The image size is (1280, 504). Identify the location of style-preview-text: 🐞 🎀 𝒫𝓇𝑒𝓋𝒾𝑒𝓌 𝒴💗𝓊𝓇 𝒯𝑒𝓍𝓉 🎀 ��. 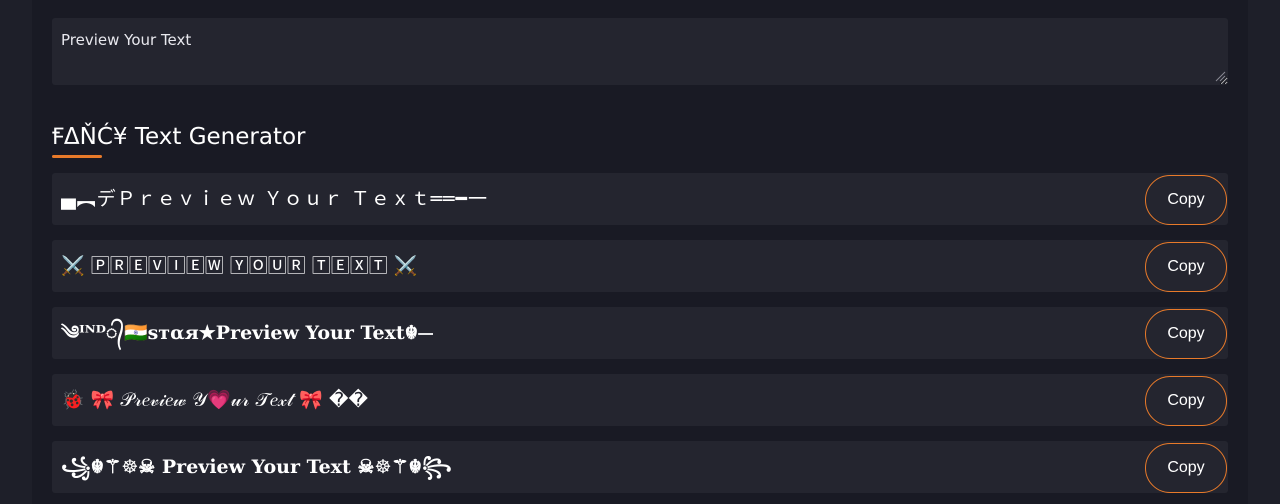
(214, 400).